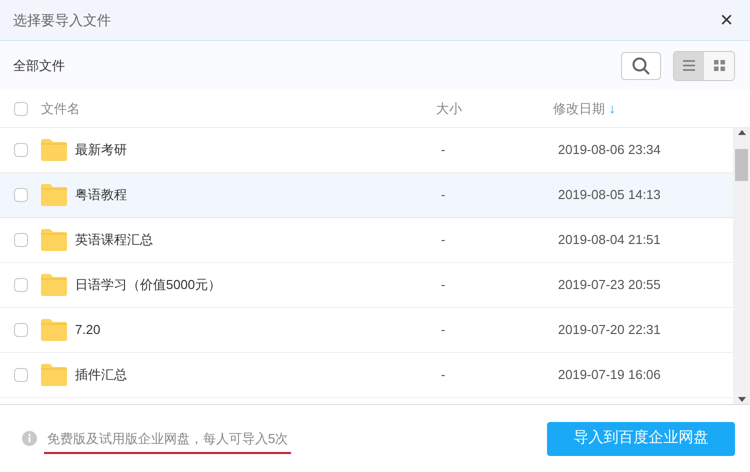 Image resolution: width=750 pixels, height=472 pixels. What do you see at coordinates (62, 20) in the screenshot?
I see `window-title: 选择要导入文件` at bounding box center [62, 20].